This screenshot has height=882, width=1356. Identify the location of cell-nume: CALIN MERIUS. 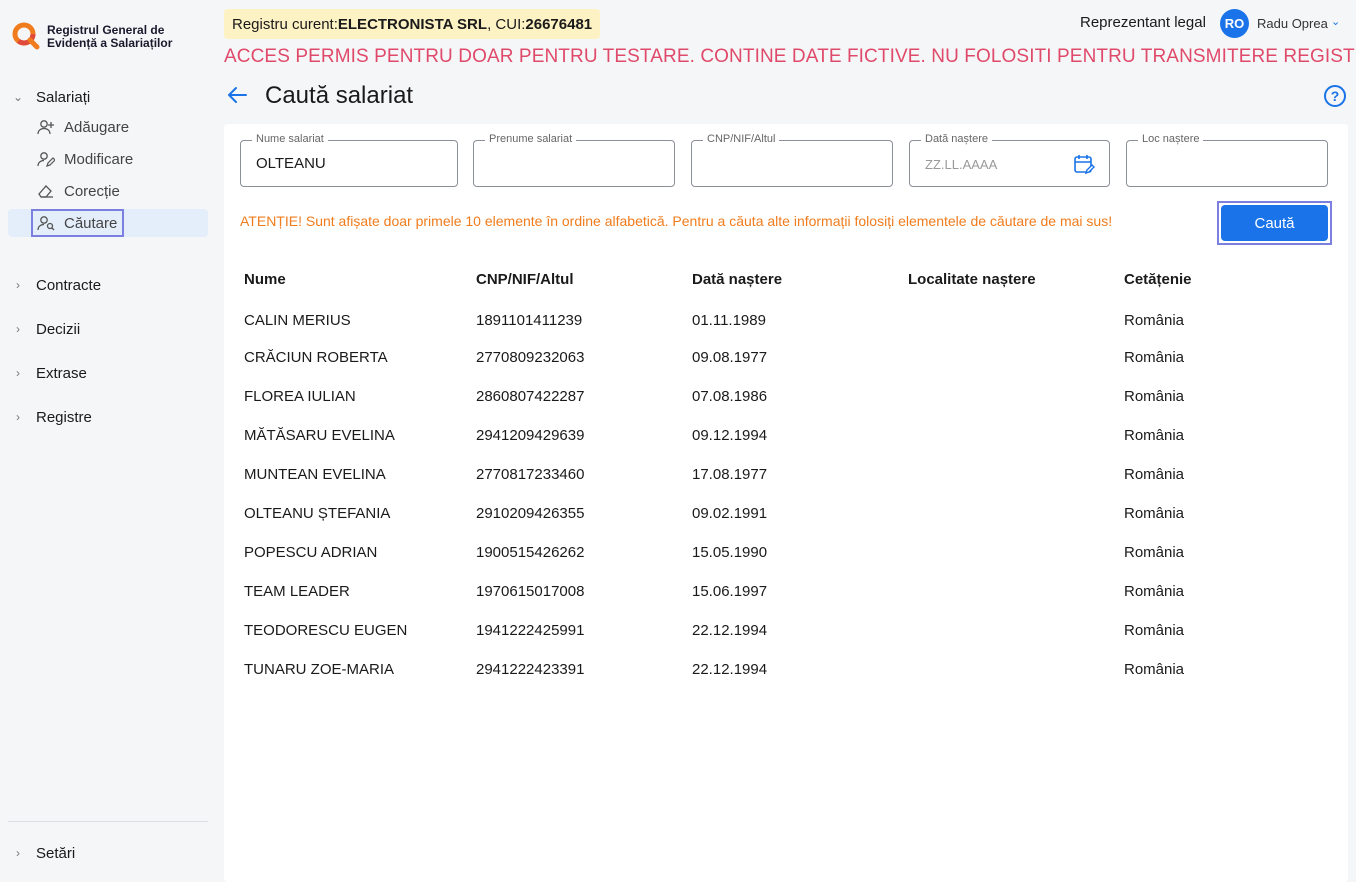
(297, 320).